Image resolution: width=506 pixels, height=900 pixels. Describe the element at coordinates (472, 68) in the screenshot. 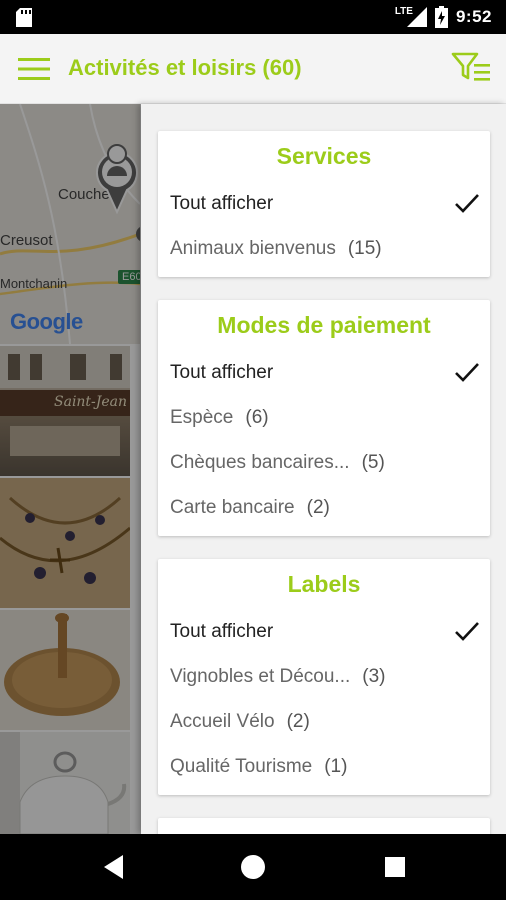

I see `filter-list-icon` at that location.